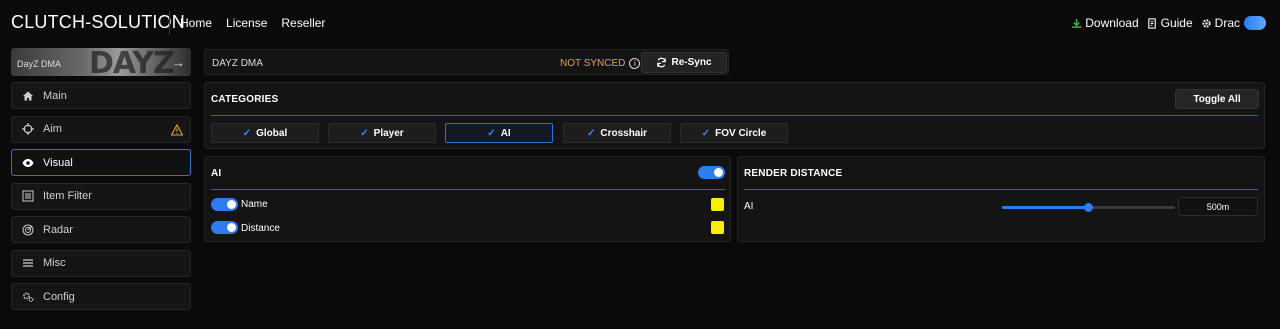 The image size is (1280, 329). Describe the element at coordinates (58, 229) in the screenshot. I see `sidebar-item-label: Radar` at that location.